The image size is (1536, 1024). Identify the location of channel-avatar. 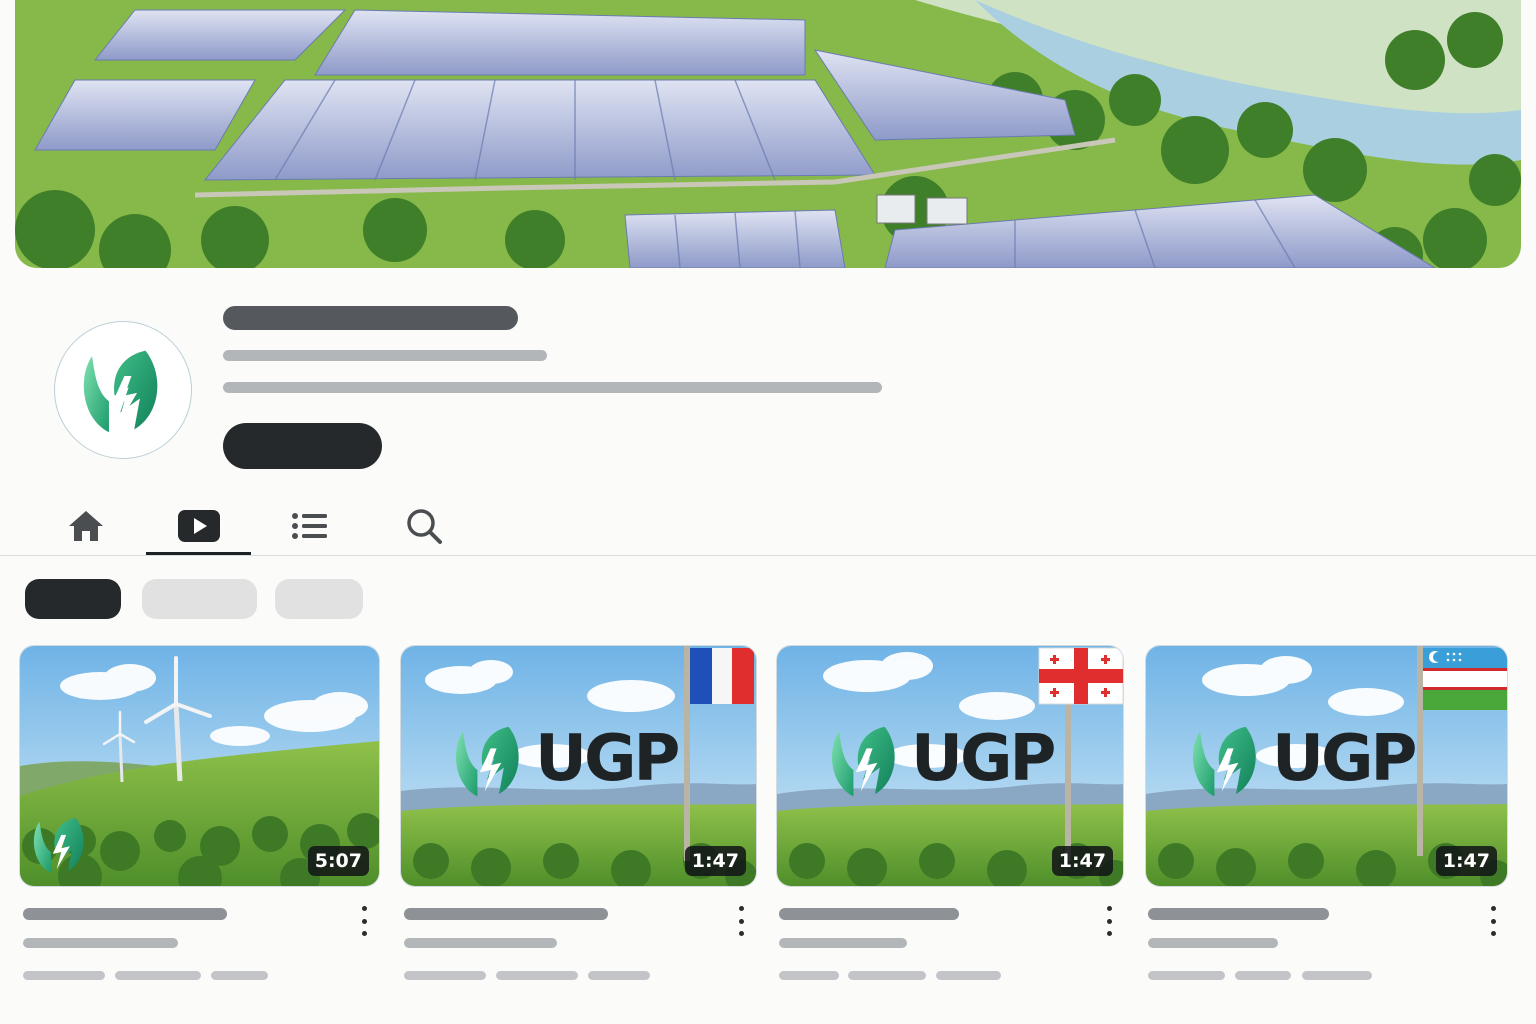
(123, 390).